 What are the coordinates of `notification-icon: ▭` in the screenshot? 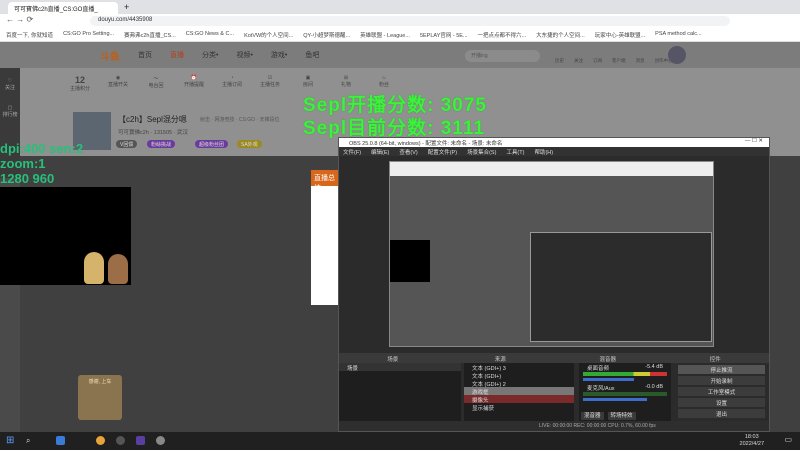 It's located at (788, 439).